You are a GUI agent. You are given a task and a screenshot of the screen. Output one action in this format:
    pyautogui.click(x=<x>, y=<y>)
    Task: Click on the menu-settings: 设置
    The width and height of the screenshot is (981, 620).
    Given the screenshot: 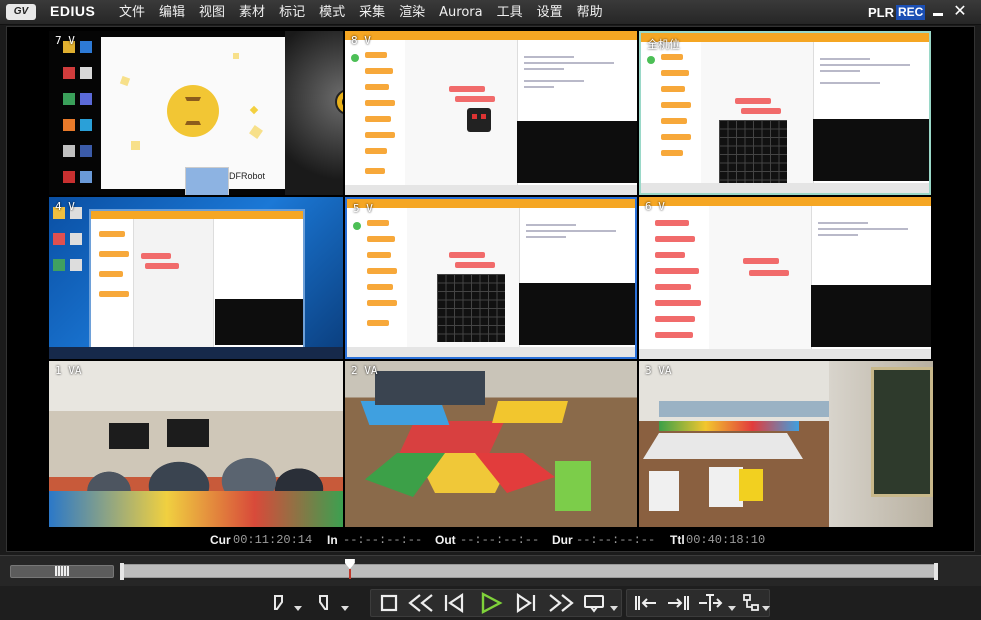 What is the action you would take?
    pyautogui.click(x=550, y=12)
    